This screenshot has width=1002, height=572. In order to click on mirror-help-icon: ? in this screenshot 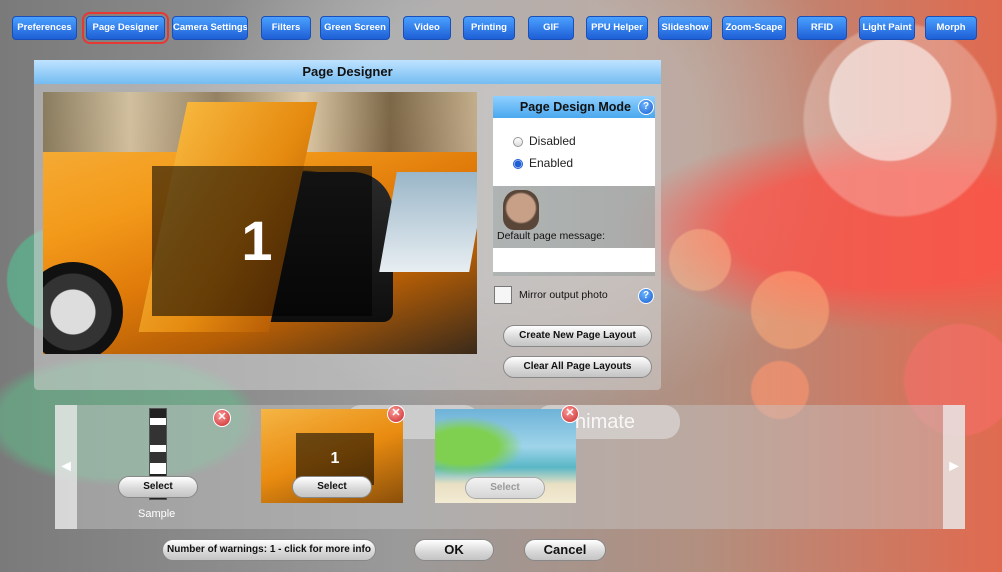, I will do `click(646, 296)`.